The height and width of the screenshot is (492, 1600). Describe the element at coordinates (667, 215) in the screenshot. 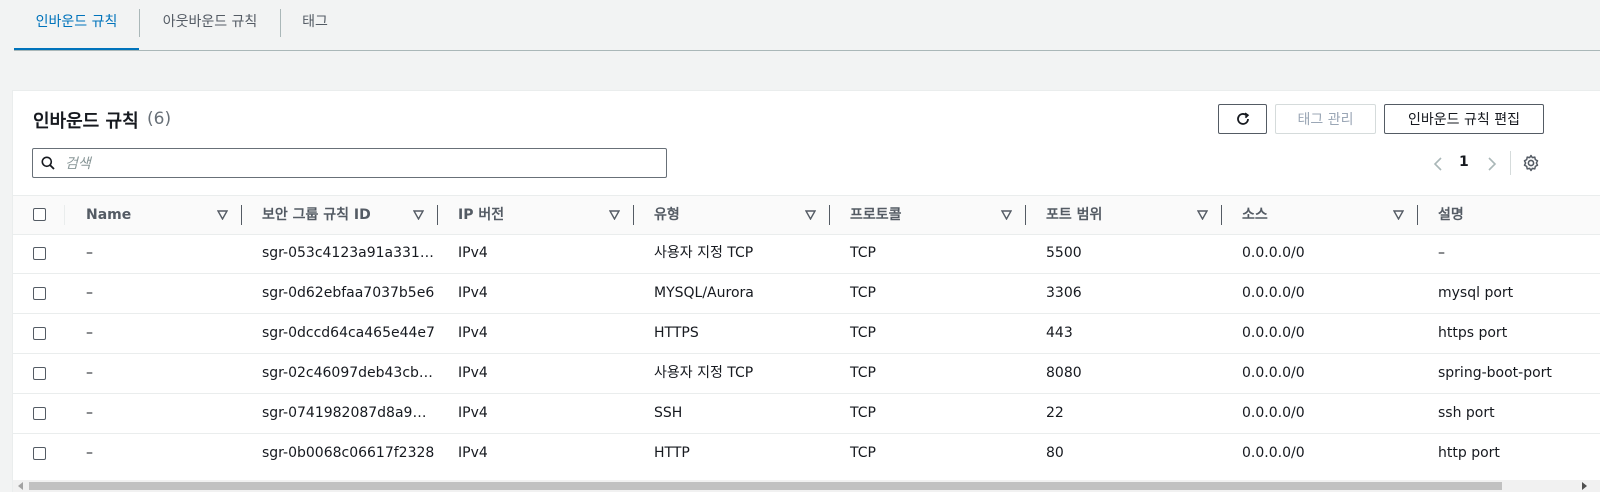

I see `column-header-type: 유형` at that location.